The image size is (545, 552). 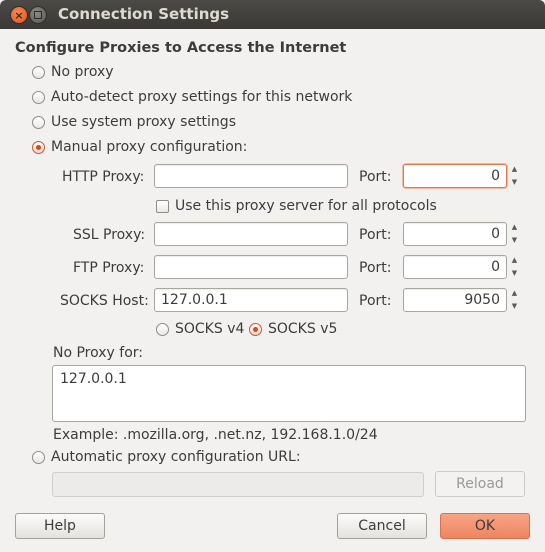 I want to click on ok-button: OK, so click(x=485, y=526).